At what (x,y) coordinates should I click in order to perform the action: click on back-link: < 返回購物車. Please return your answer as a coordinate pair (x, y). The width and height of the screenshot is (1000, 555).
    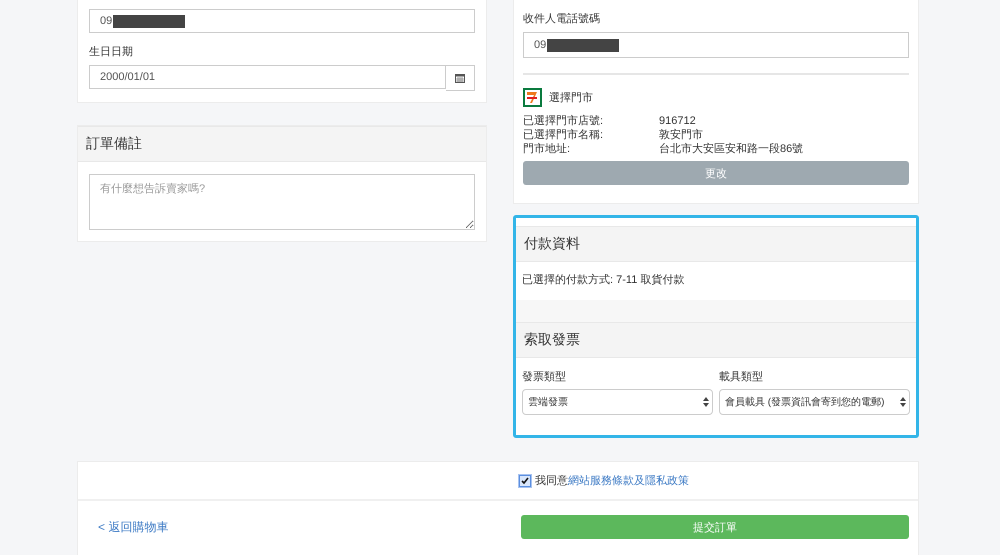
    Looking at the image, I should click on (133, 527).